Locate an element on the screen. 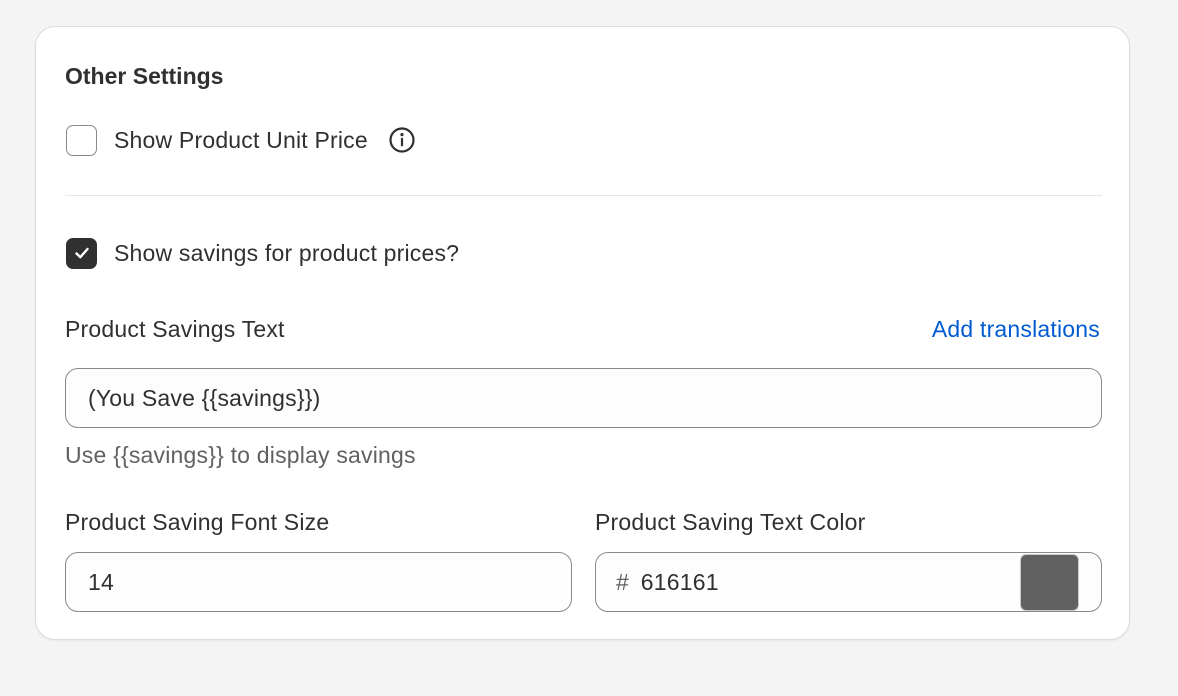 The width and height of the screenshot is (1178, 696). hash-prefix: # is located at coordinates (622, 582).